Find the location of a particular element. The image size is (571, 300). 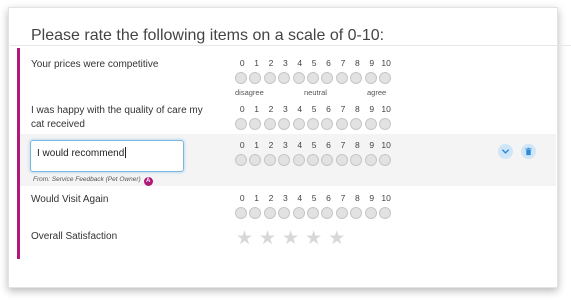

source-badge: A is located at coordinates (148, 181).